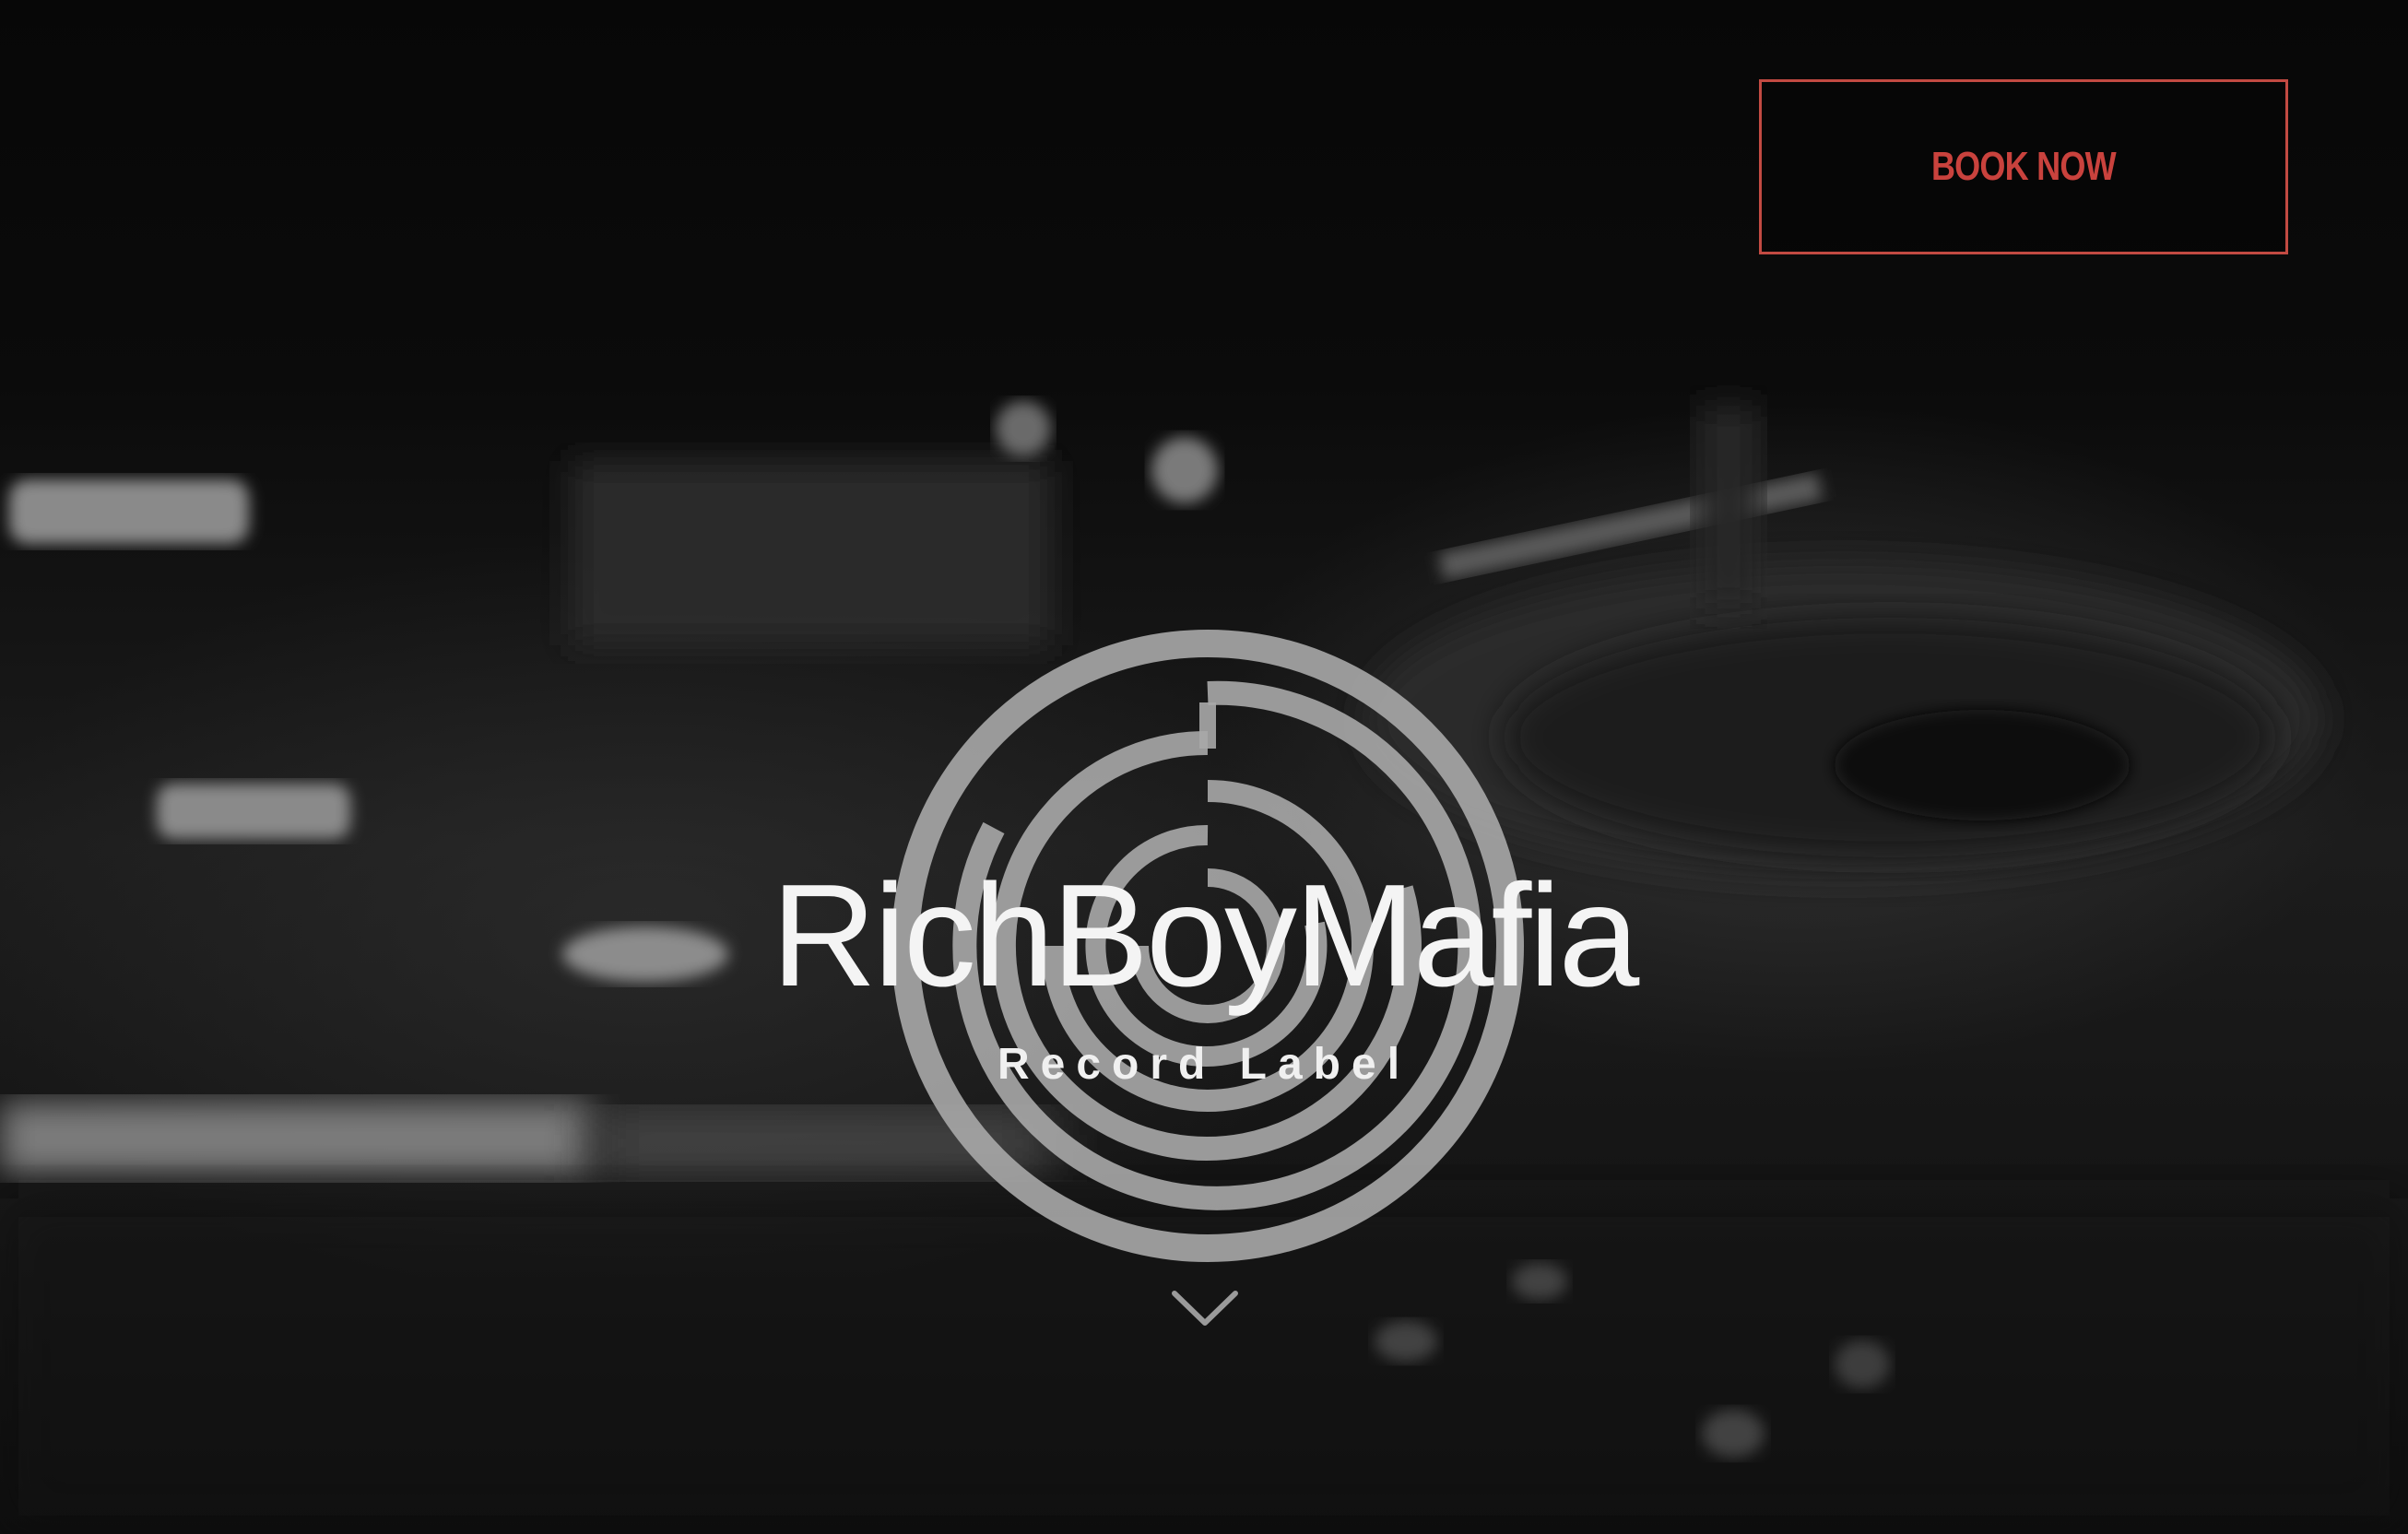 This screenshot has width=2408, height=1534. Describe the element at coordinates (1205, 936) in the screenshot. I see `brand-title: RichBoyMafia` at that location.